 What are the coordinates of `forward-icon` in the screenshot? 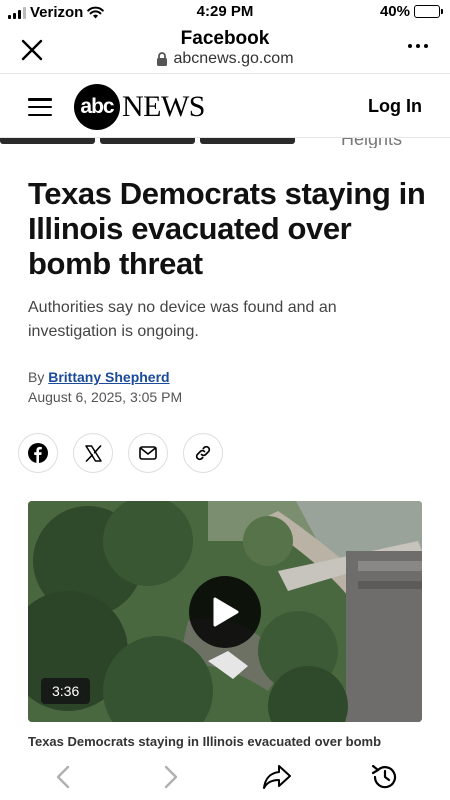 It's located at (171, 777).